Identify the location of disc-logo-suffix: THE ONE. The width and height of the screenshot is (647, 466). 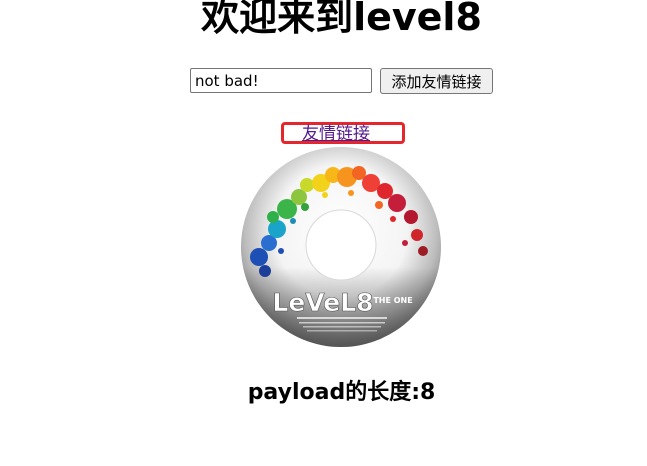
(392, 300).